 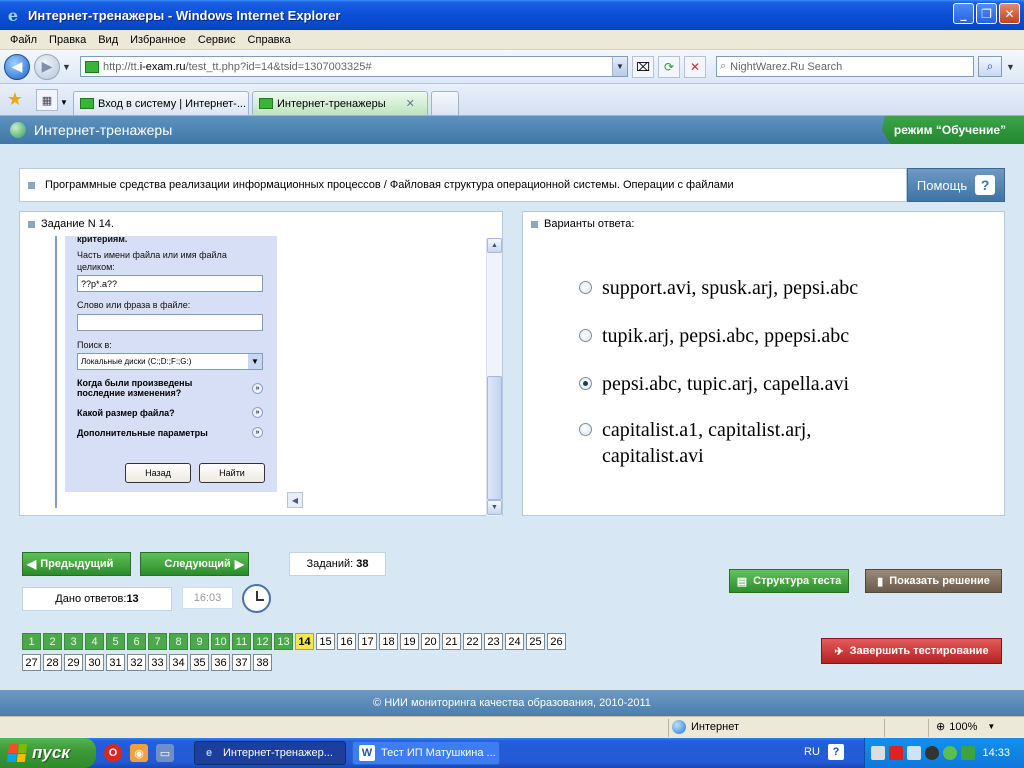 I want to click on volume-icon, so click(x=914, y=753).